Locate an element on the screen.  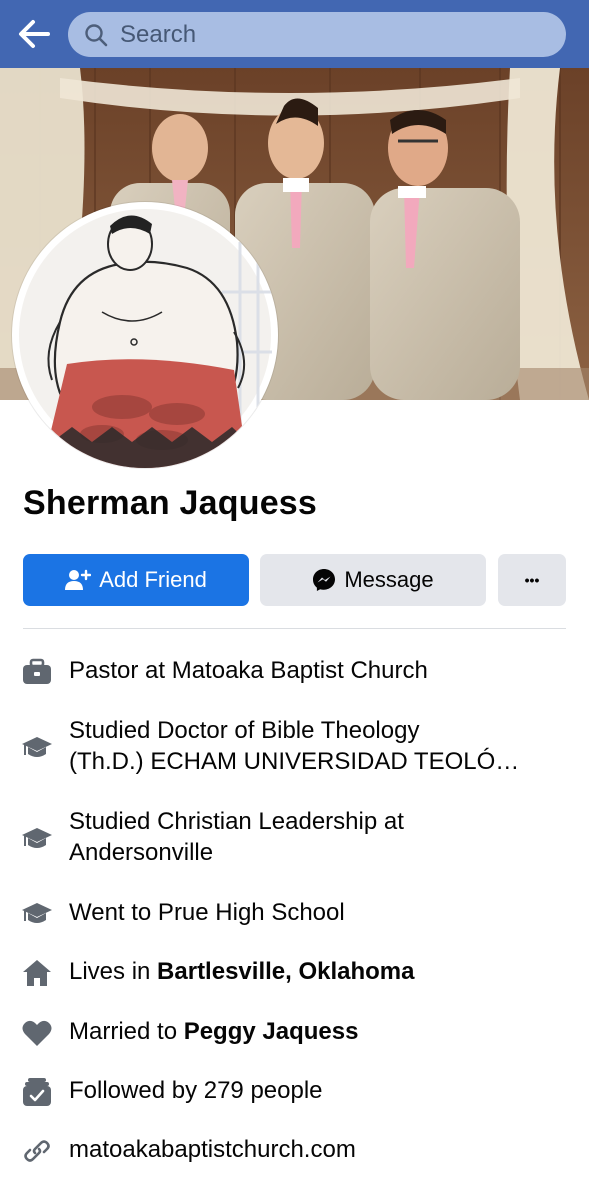
search-icon is located at coordinates (96, 34).